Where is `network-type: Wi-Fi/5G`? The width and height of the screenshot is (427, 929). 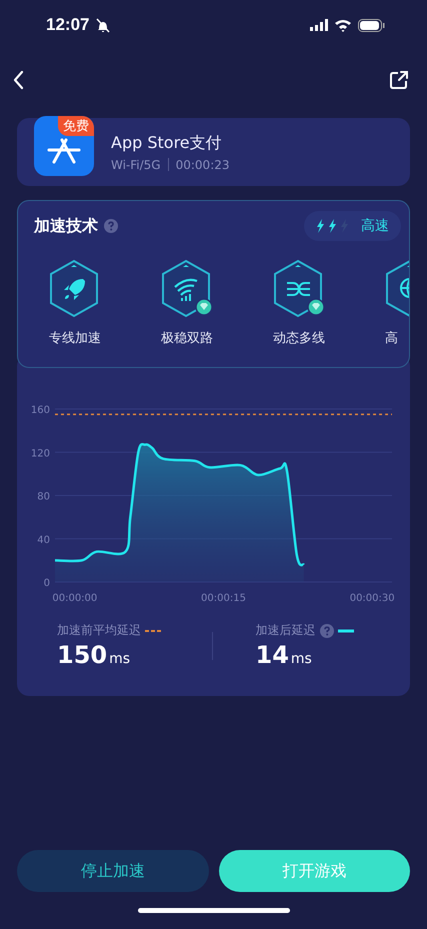
network-type: Wi-Fi/5G is located at coordinates (136, 165).